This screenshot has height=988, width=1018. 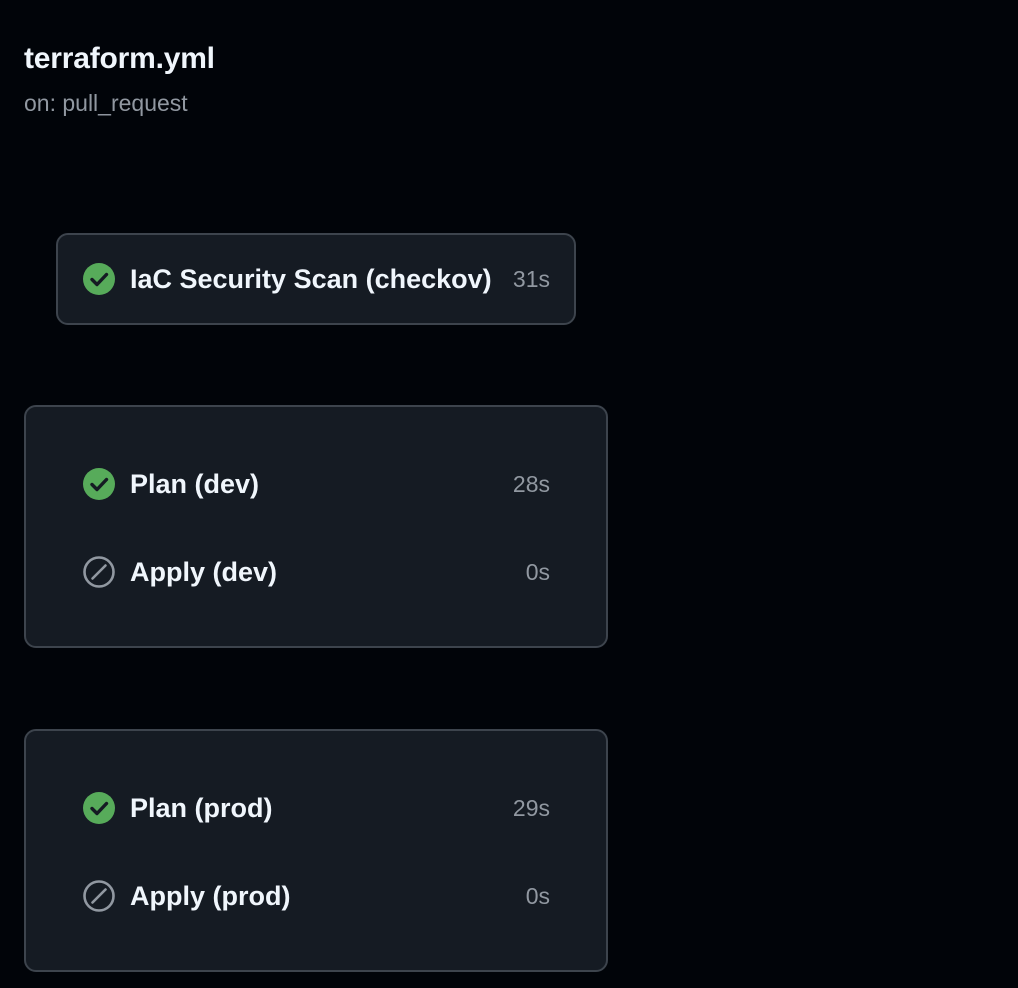 What do you see at coordinates (316, 526) in the screenshot?
I see `job-group-dev: Plan (dev) 28s Apply (dev) 0s` at bounding box center [316, 526].